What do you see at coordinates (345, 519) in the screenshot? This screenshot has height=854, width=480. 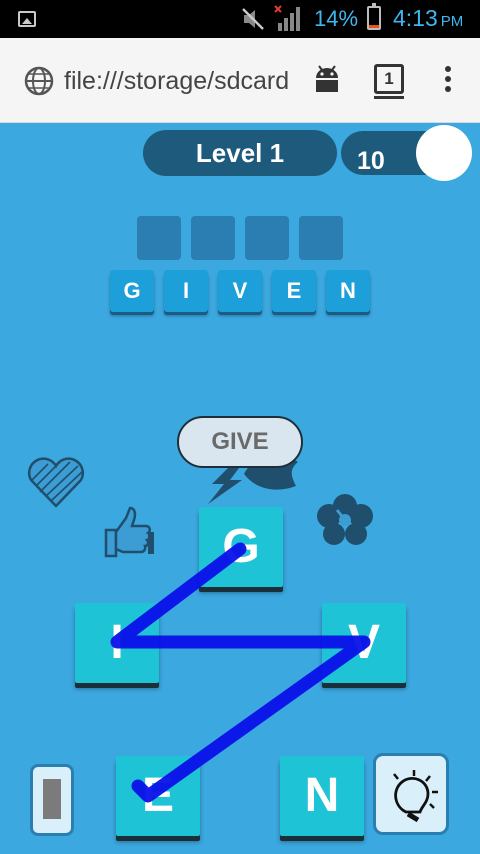 I see `hibiscus-icon` at bounding box center [345, 519].